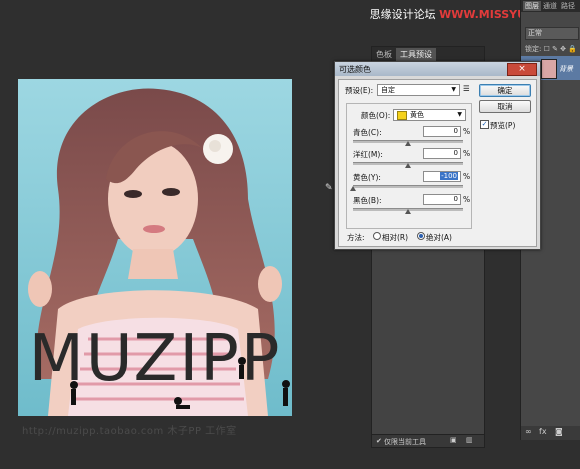  I want to click on muzipp-logo: MUZIPP, so click(155, 359).